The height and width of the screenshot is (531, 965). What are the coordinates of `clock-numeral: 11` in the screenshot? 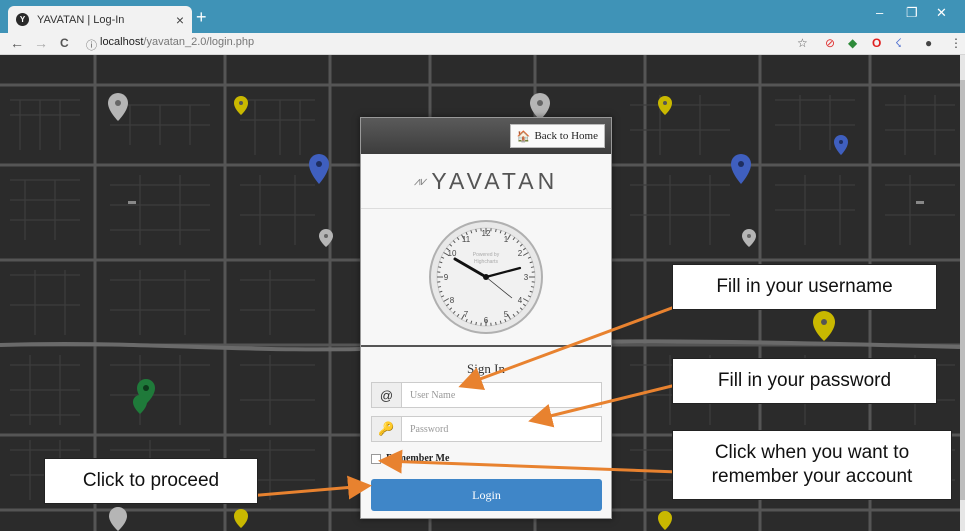 It's located at (466, 239).